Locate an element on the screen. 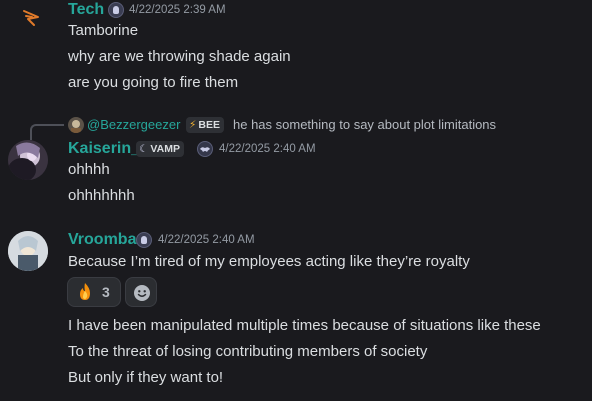  tech-avatar is located at coordinates (28, 20).